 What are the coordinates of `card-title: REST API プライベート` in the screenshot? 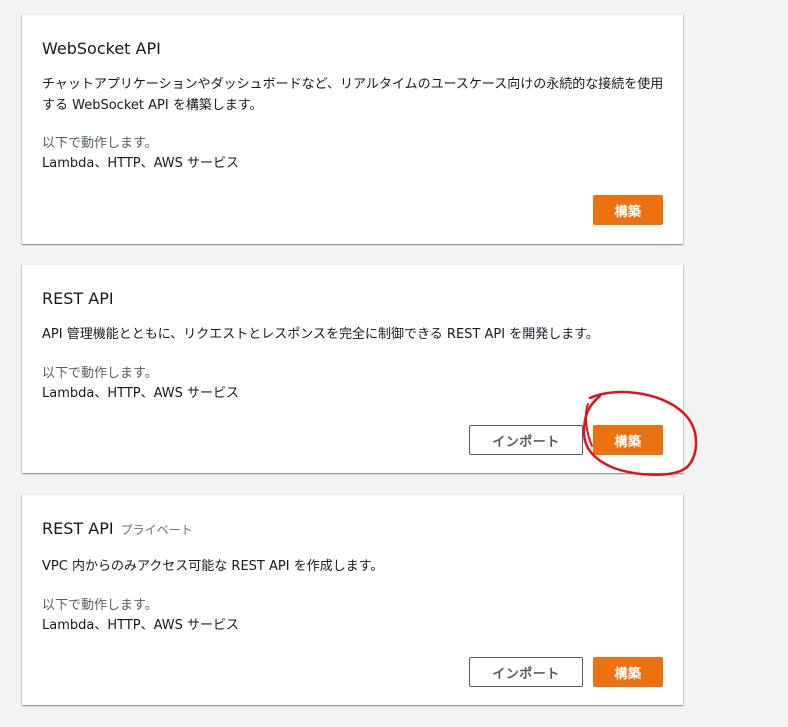 It's located at (117, 529).